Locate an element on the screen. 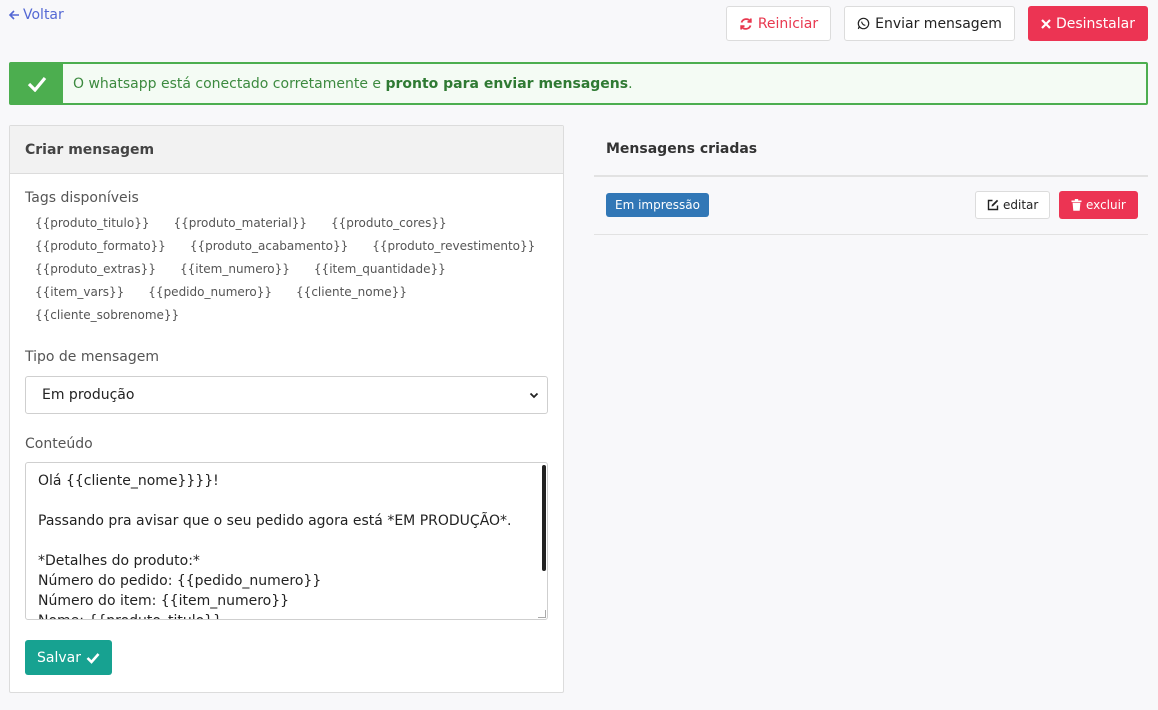  tag-item: {{item_vars}} is located at coordinates (79, 292).